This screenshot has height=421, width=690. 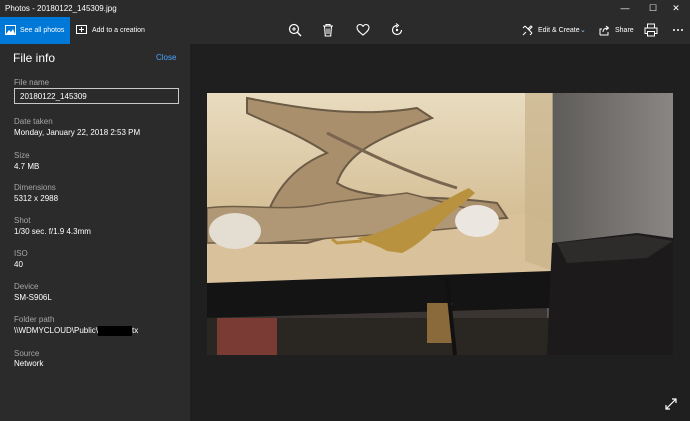 I want to click on print-icon, so click(x=651, y=30).